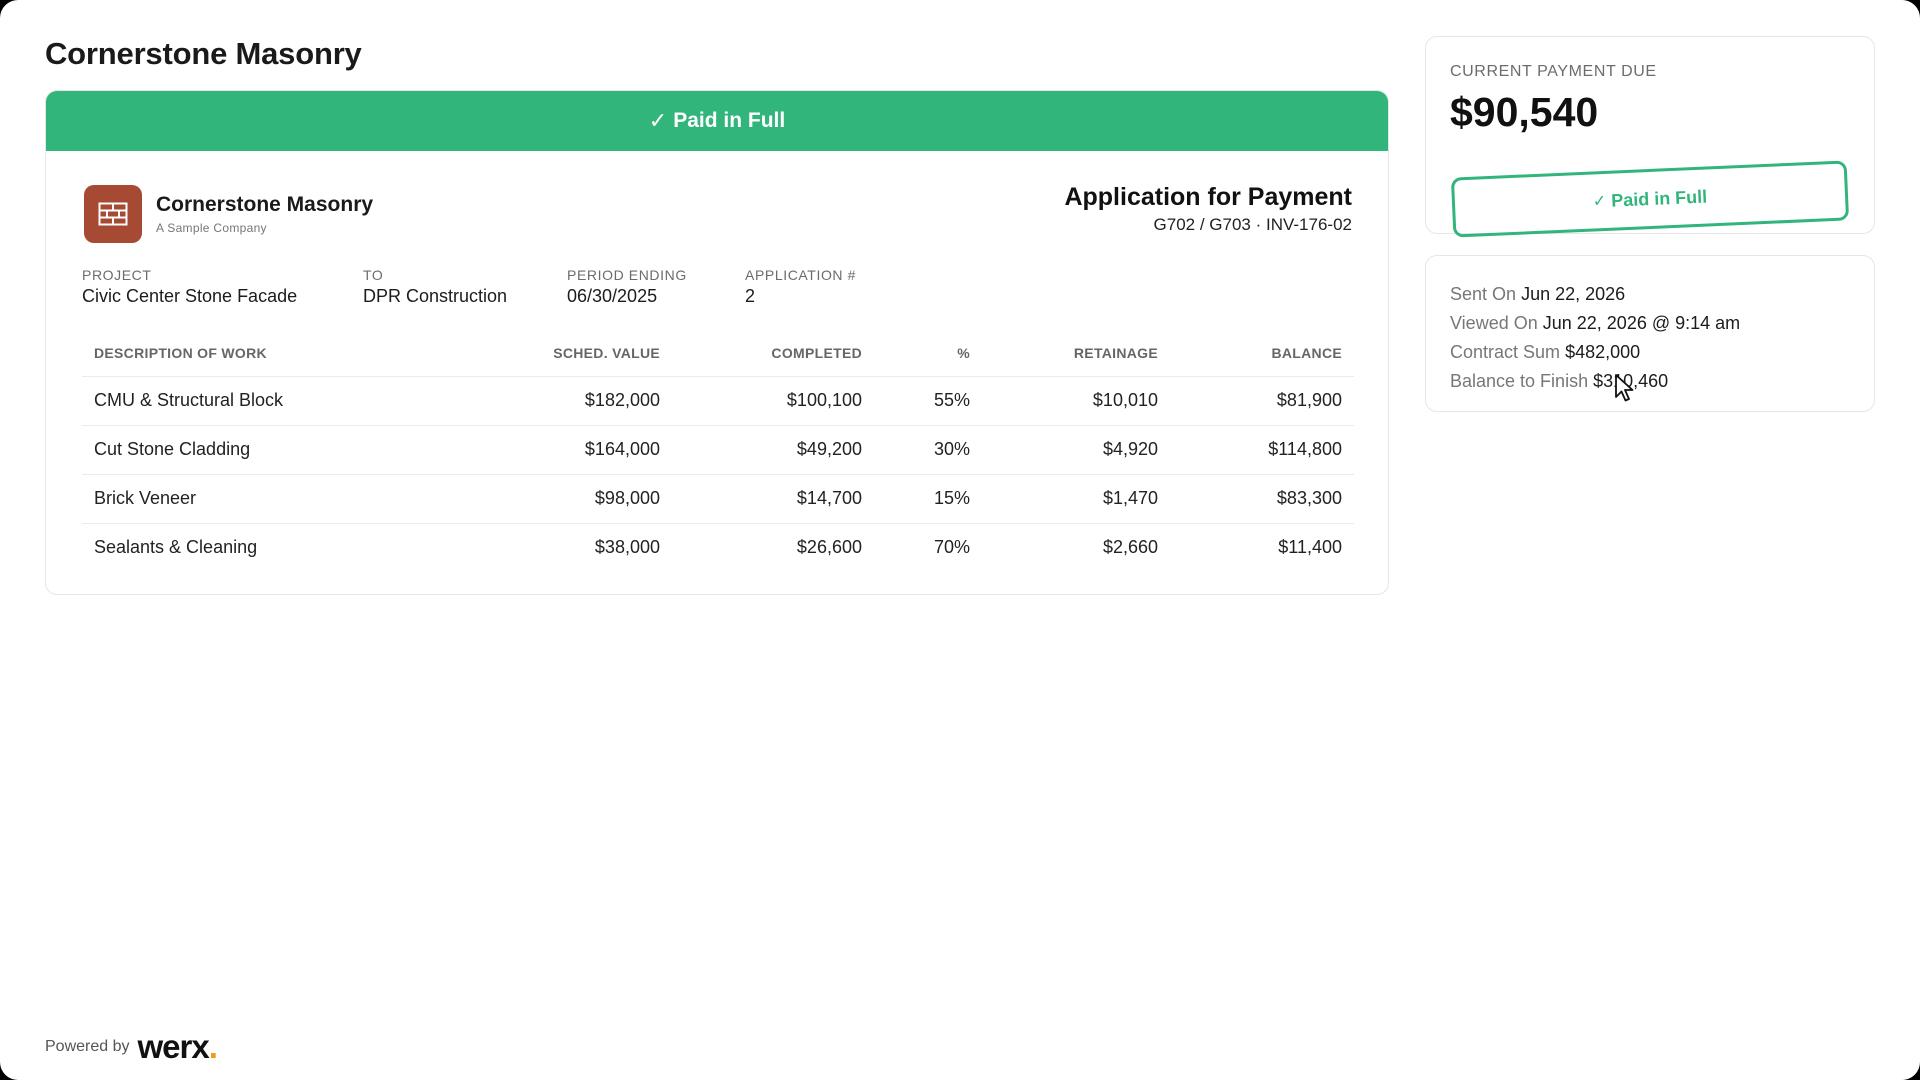  What do you see at coordinates (87, 1046) in the screenshot?
I see `powered-by-label: Powered by` at bounding box center [87, 1046].